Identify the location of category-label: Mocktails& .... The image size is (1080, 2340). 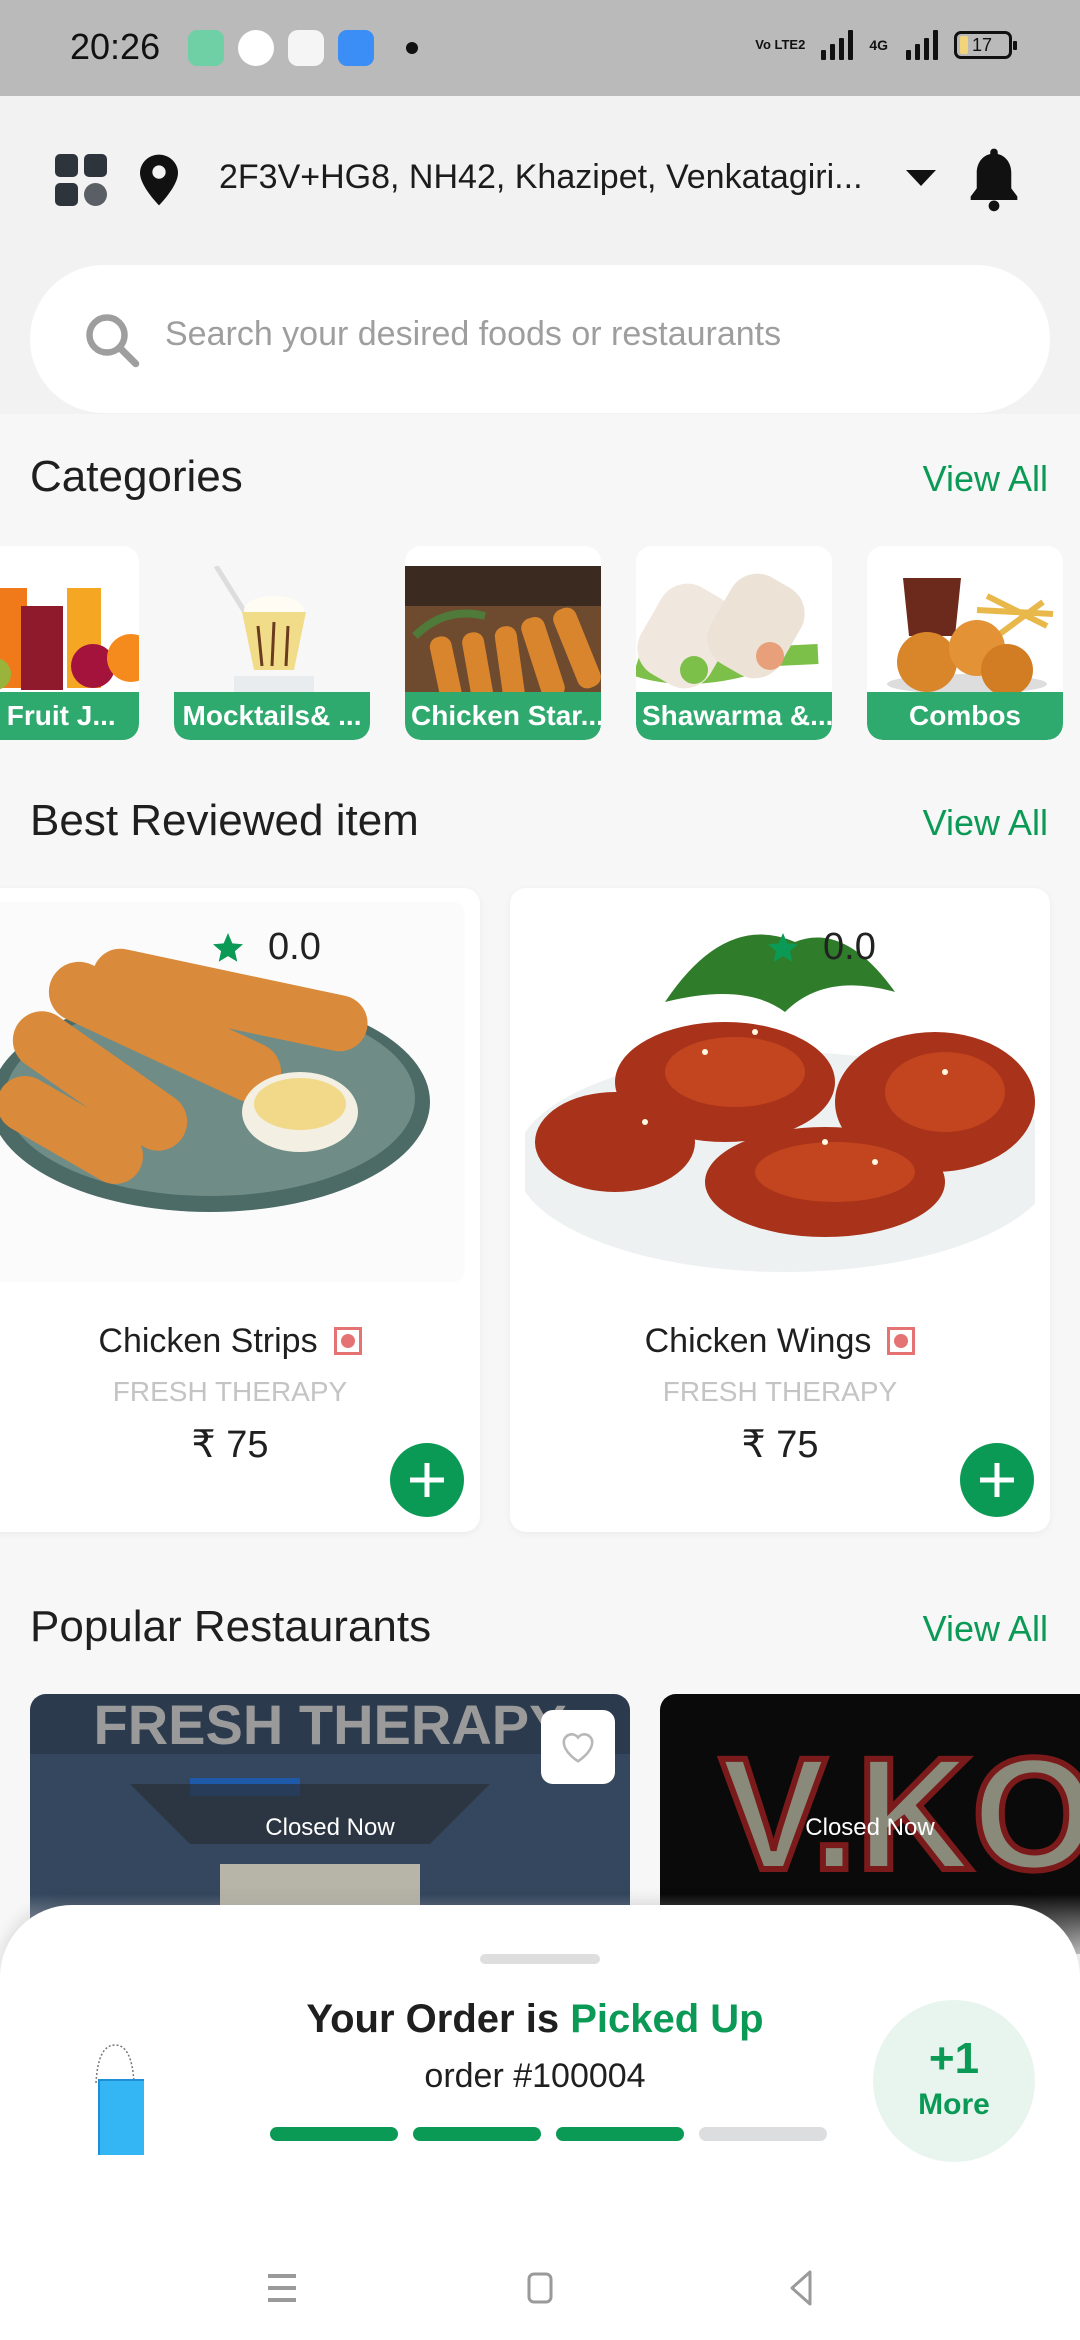
(272, 716).